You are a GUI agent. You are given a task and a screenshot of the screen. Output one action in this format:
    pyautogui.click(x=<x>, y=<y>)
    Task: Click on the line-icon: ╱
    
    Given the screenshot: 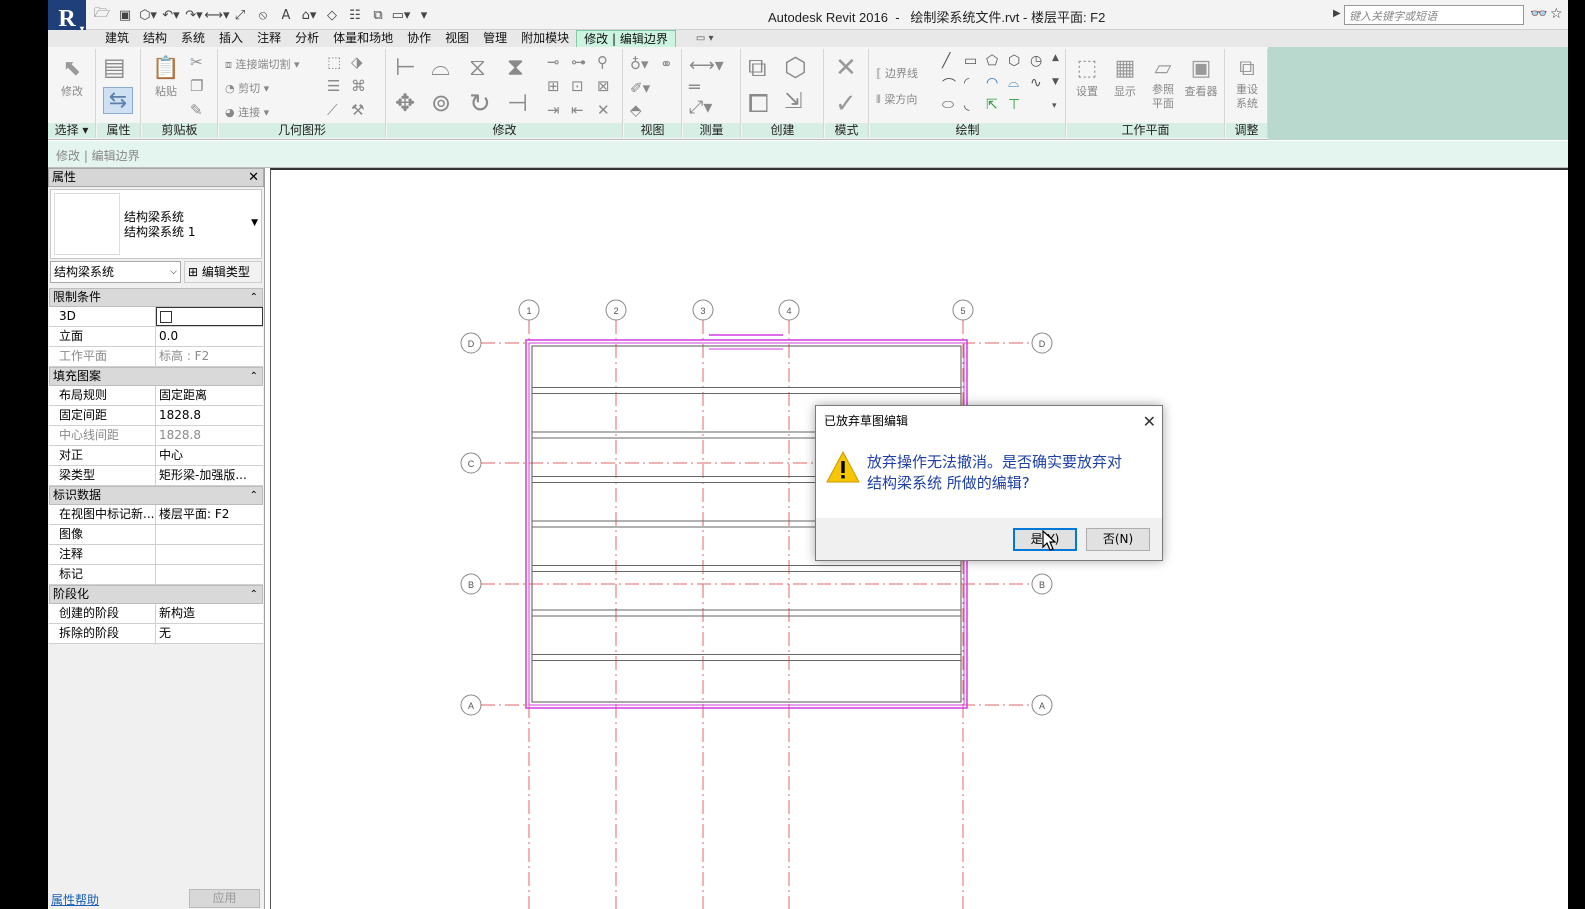 What is the action you would take?
    pyautogui.click(x=946, y=61)
    